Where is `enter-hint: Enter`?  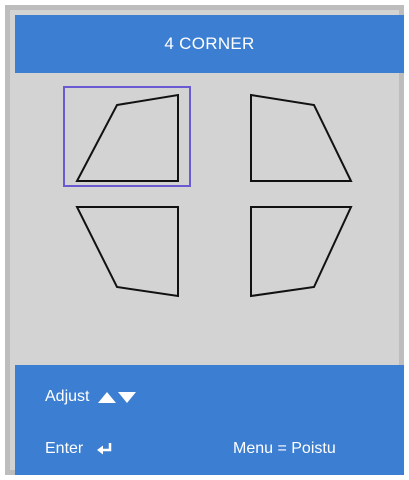
enter-hint: Enter is located at coordinates (80, 449).